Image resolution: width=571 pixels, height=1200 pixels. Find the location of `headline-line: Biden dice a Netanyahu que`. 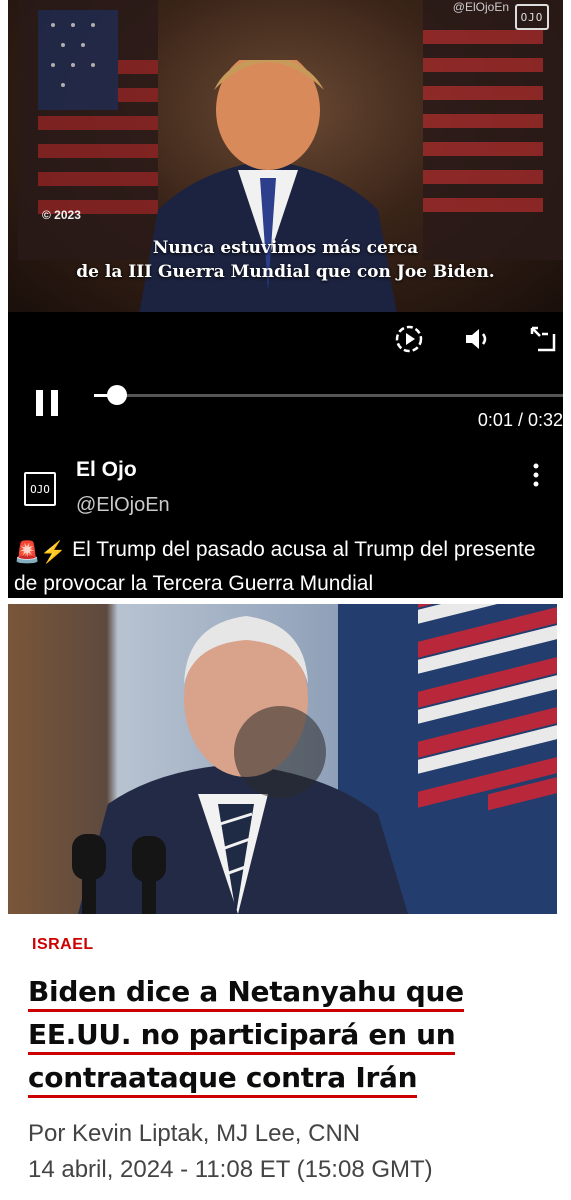

headline-line: Biden dice a Netanyahu que is located at coordinates (288, 991).